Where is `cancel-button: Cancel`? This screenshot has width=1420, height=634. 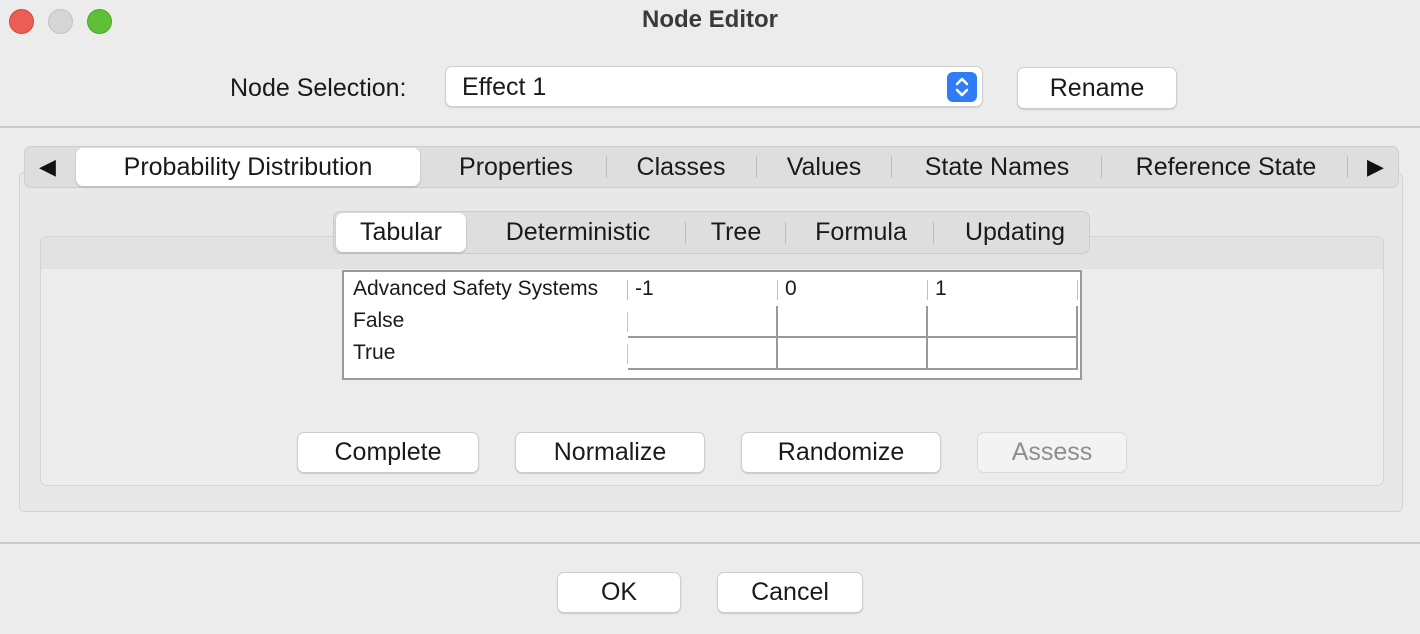 cancel-button: Cancel is located at coordinates (790, 592).